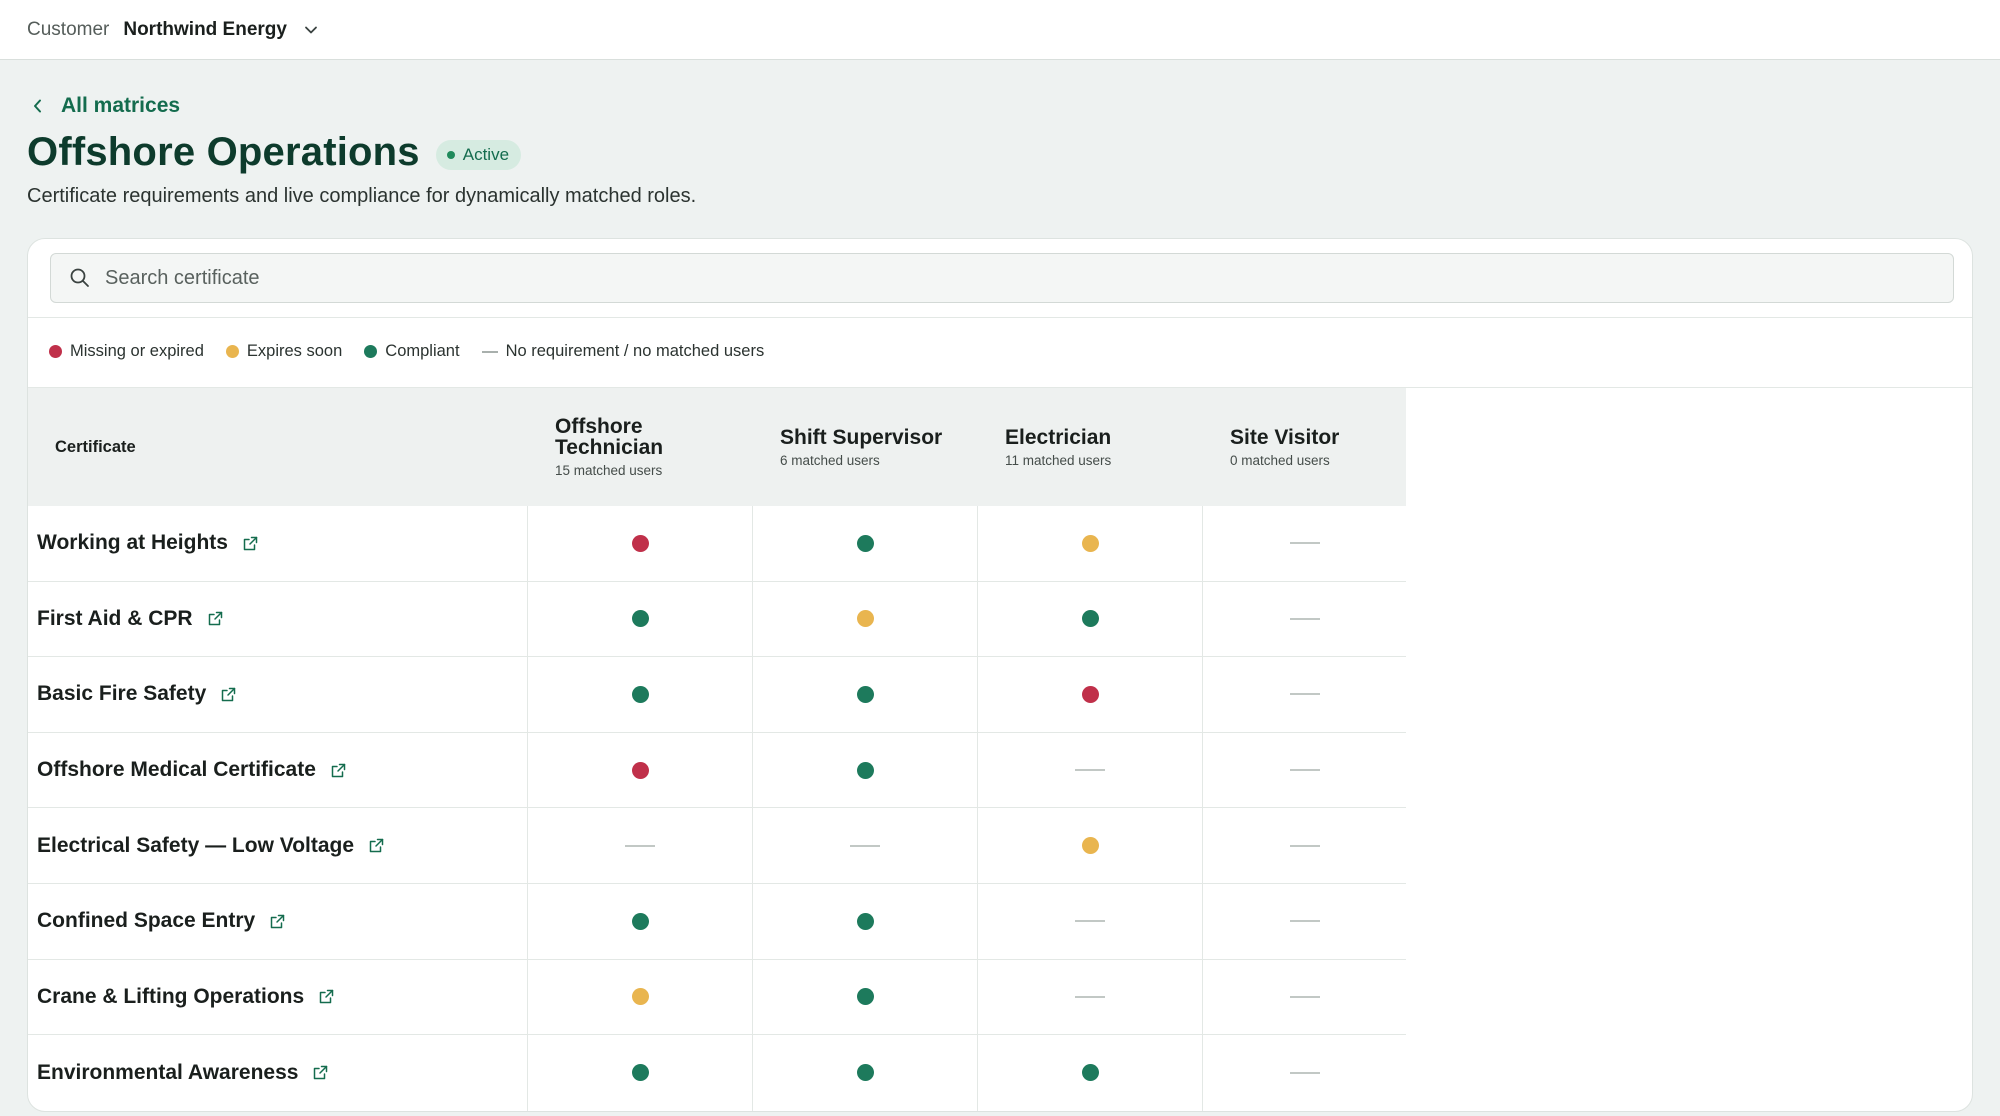 The height and width of the screenshot is (1116, 2000). Describe the element at coordinates (195, 846) in the screenshot. I see `certificate-link: Electrical Safety — Low Voltage` at that location.